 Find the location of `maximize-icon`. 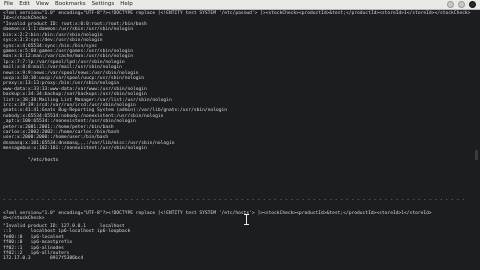

maximize-icon is located at coordinates (461, 4).